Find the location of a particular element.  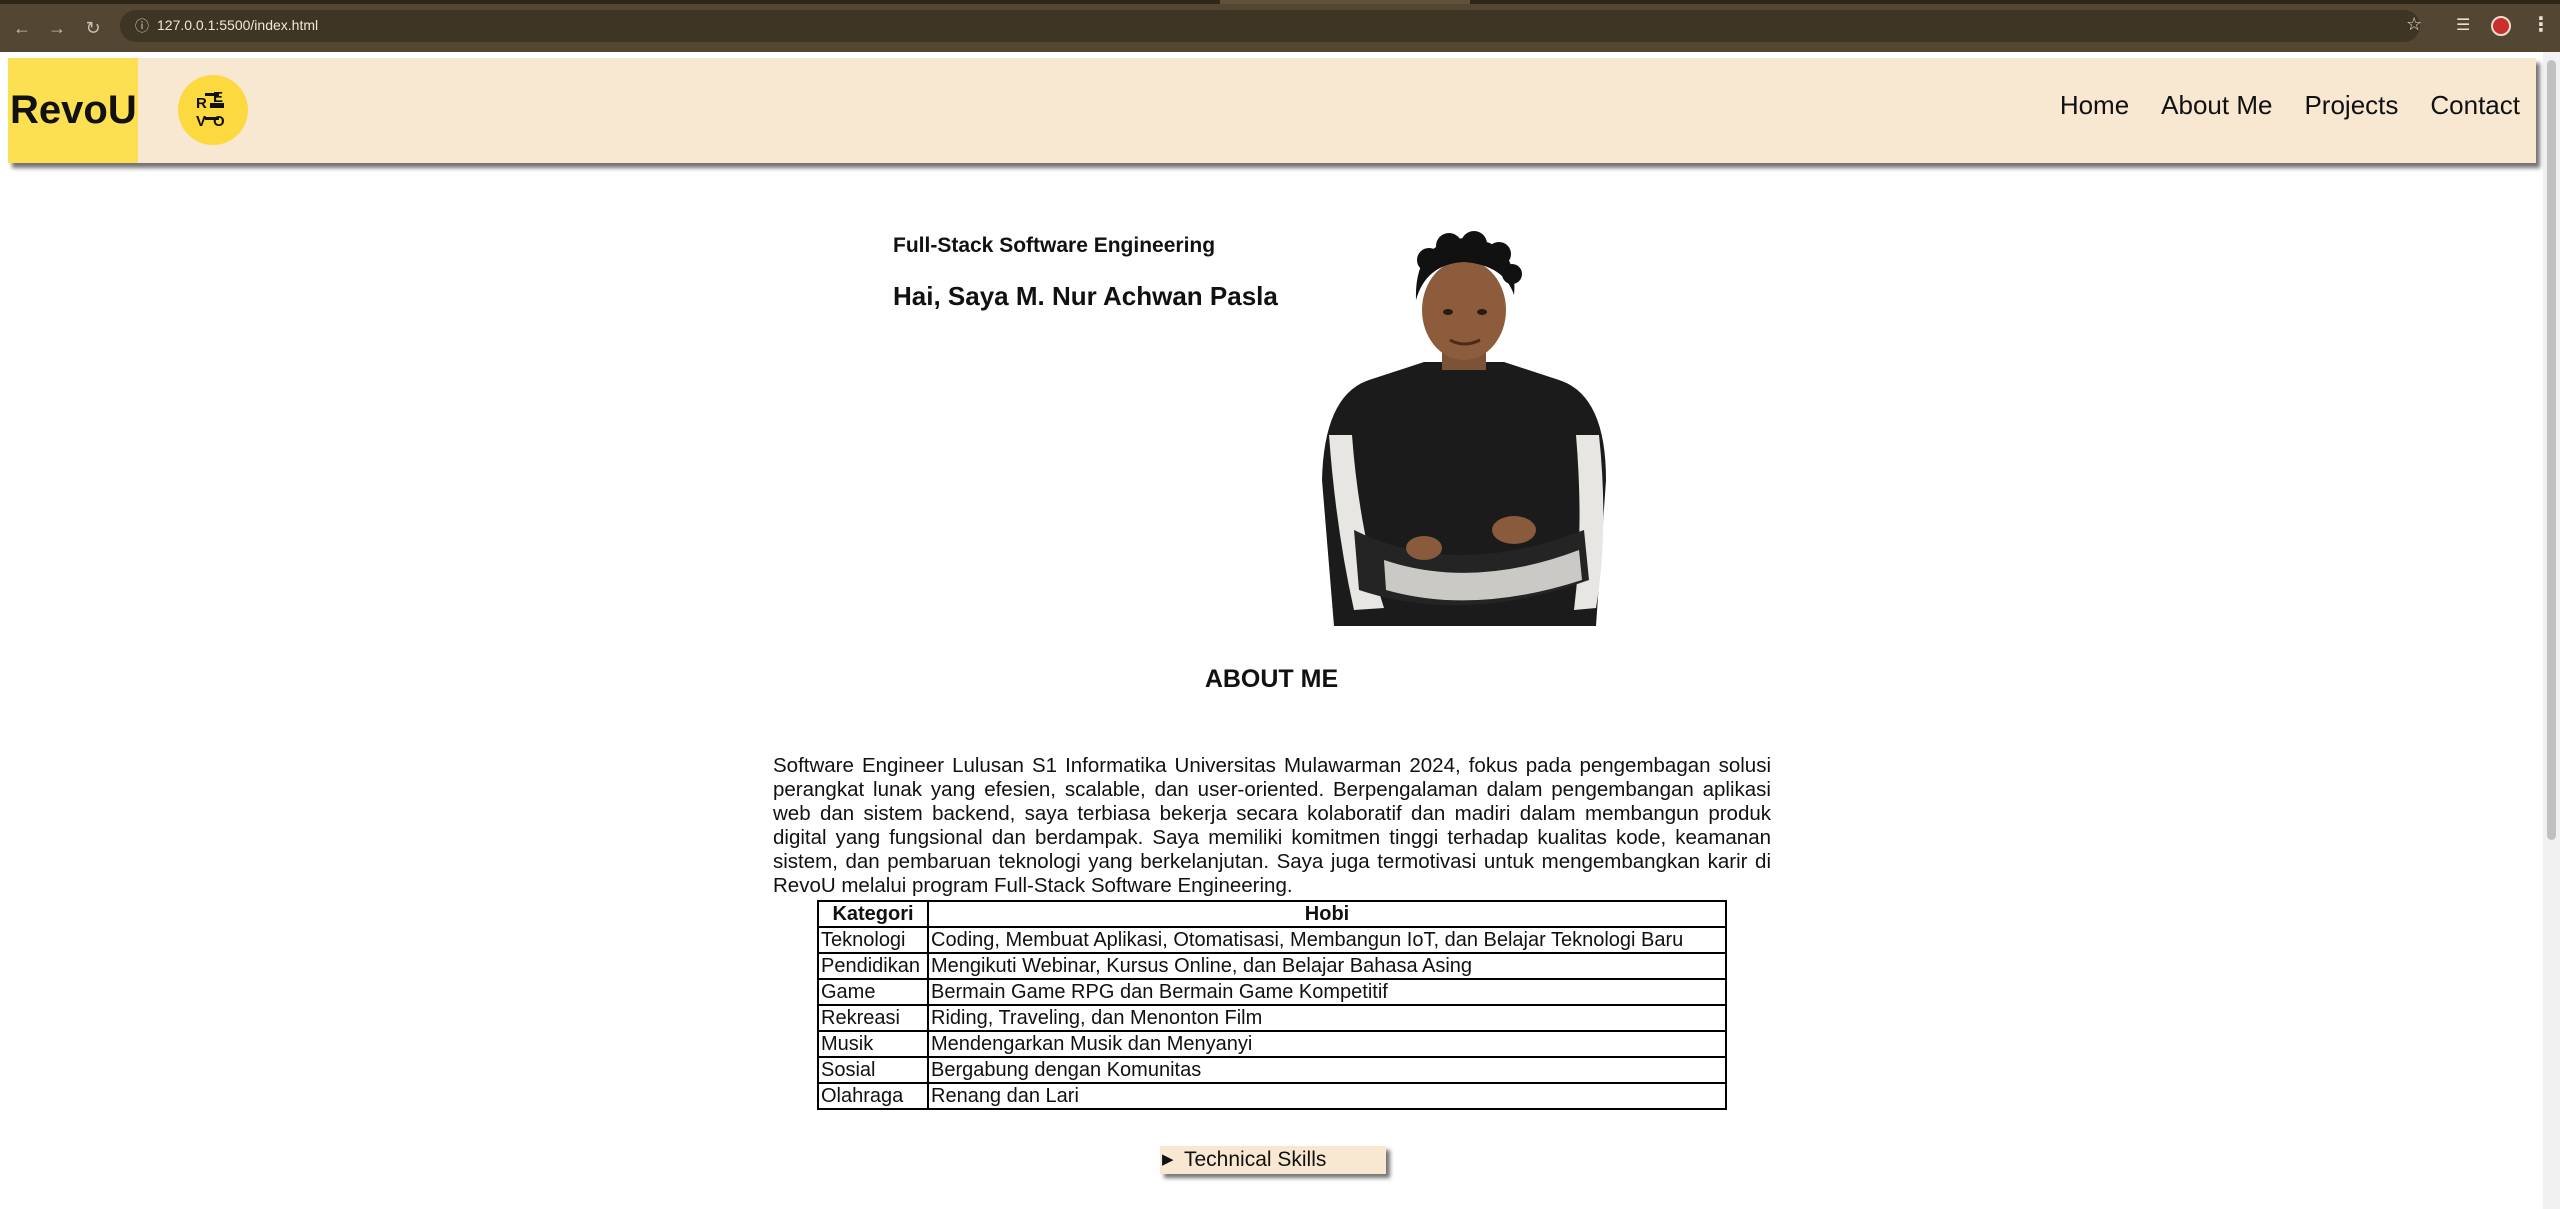

address-bar-url: 127.0.0.1:5500/index.html is located at coordinates (237, 25).